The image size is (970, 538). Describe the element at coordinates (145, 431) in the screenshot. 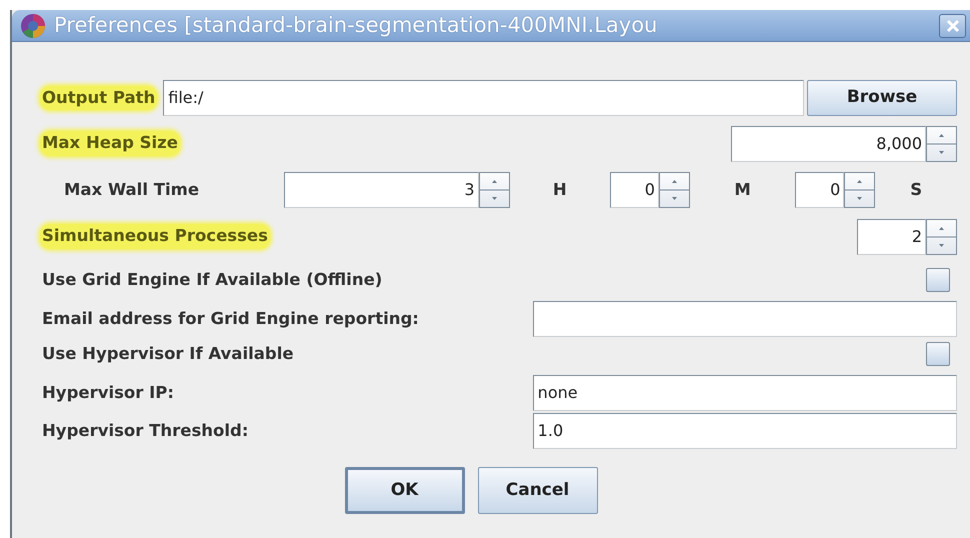

I see `field-label: Hypervisor Threshold:` at that location.